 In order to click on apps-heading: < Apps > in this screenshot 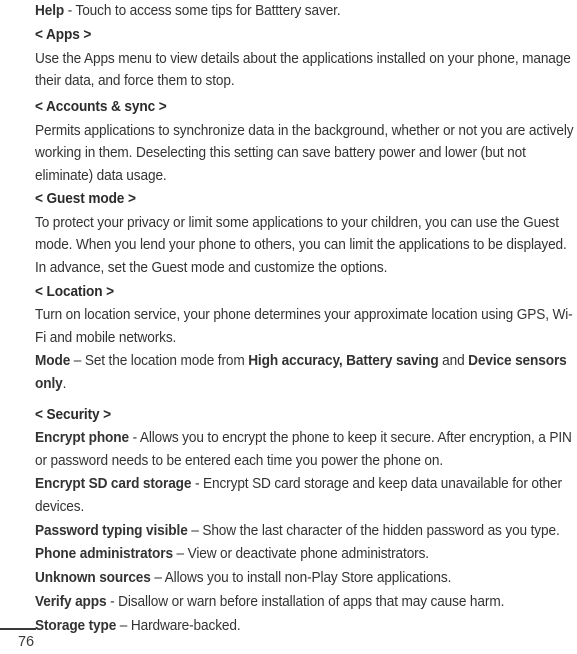, I will do `click(63, 34)`.